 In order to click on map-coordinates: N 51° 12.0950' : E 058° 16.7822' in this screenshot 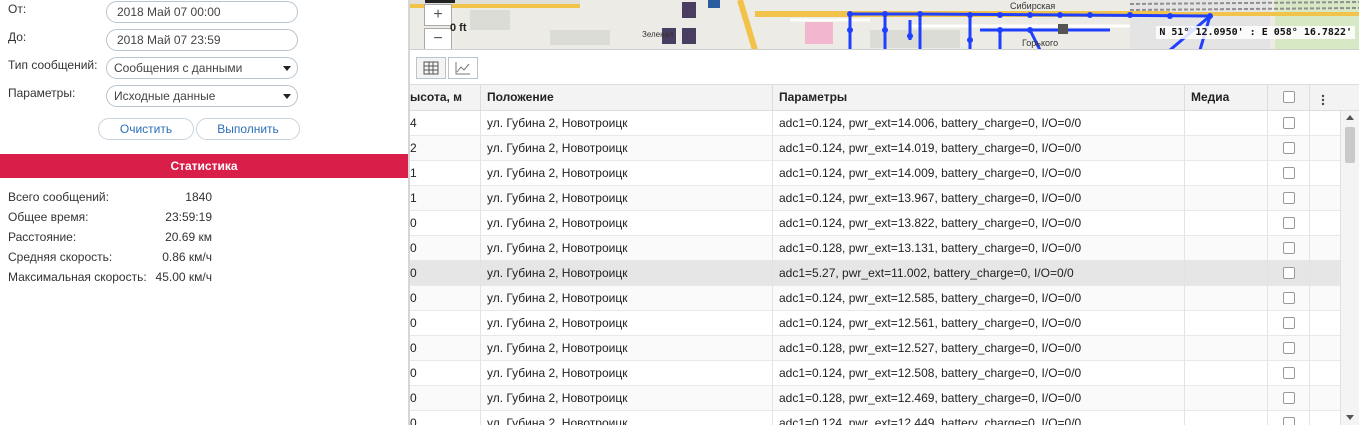, I will do `click(1255, 32)`.